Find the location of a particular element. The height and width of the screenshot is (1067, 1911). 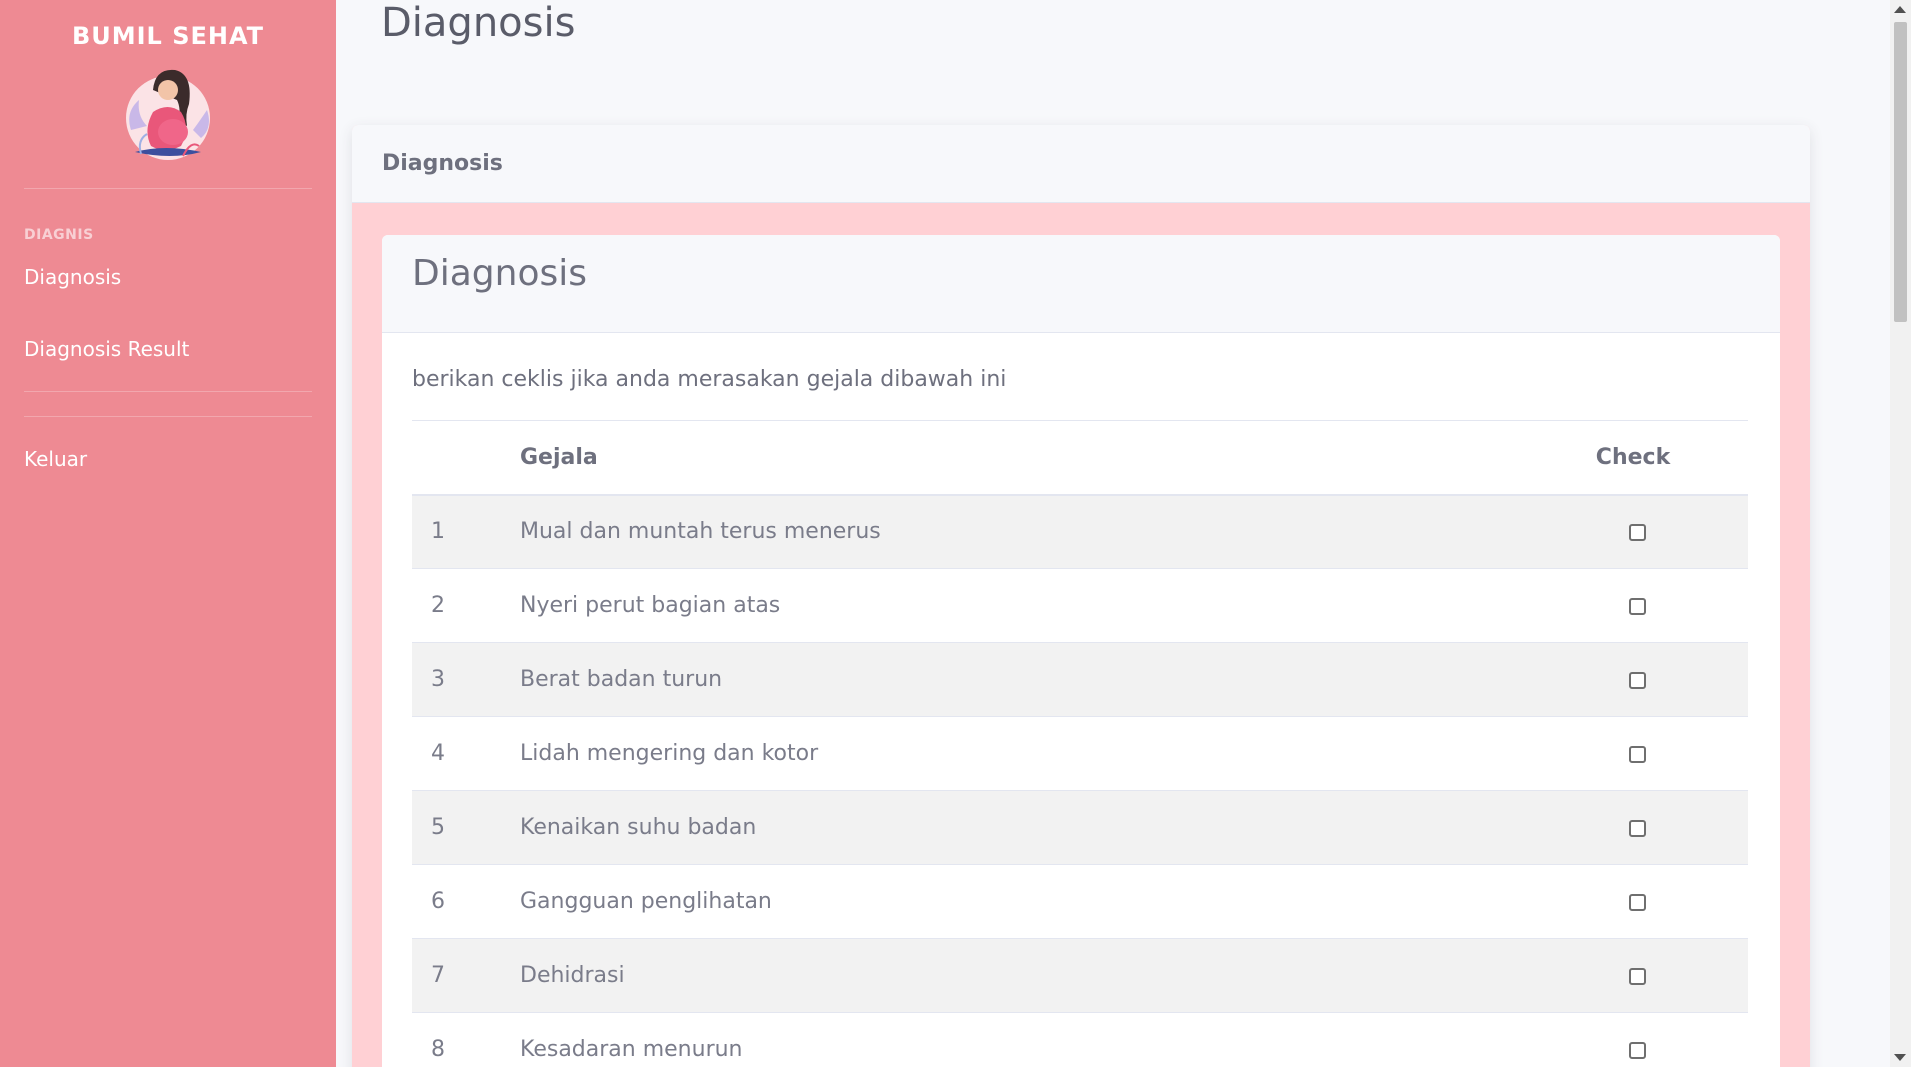

sidebar-divider is located at coordinates (168, 391).